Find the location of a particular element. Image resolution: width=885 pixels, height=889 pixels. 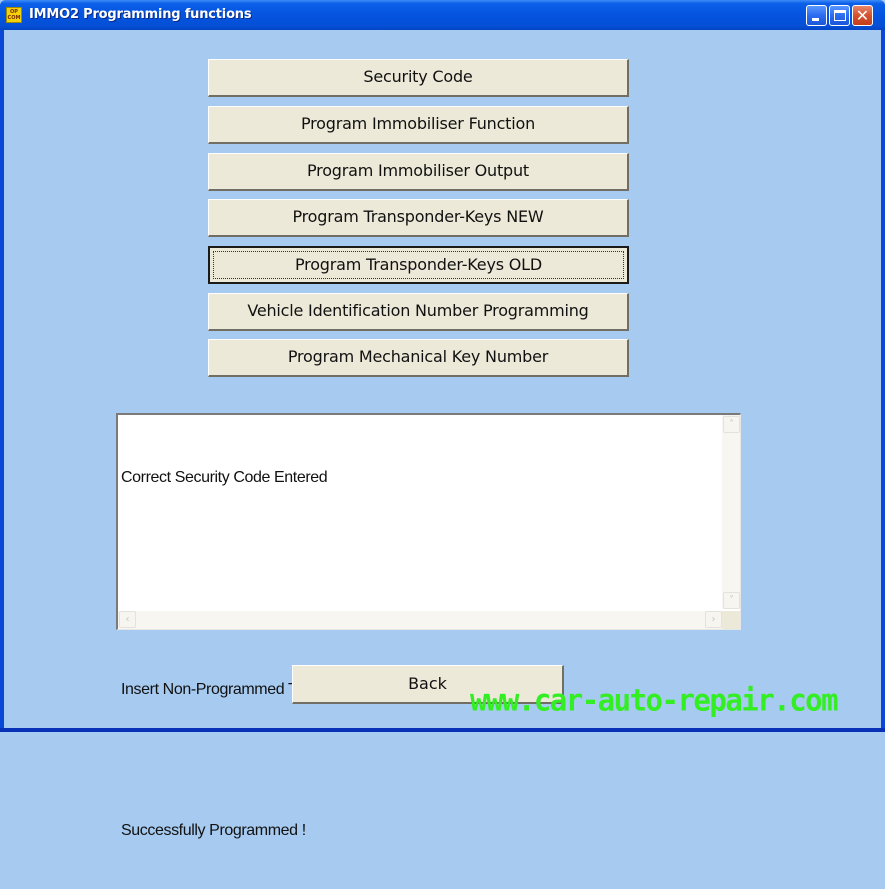

button-label: Program Immobiliser Output is located at coordinates (418, 170).